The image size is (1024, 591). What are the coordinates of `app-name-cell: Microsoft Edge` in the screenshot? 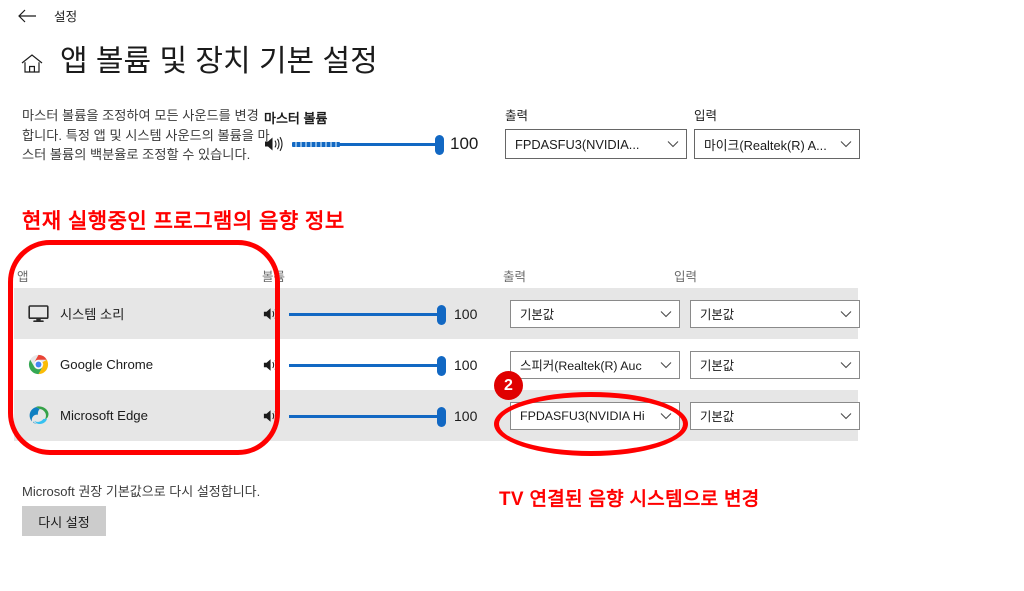 It's located at (137, 416).